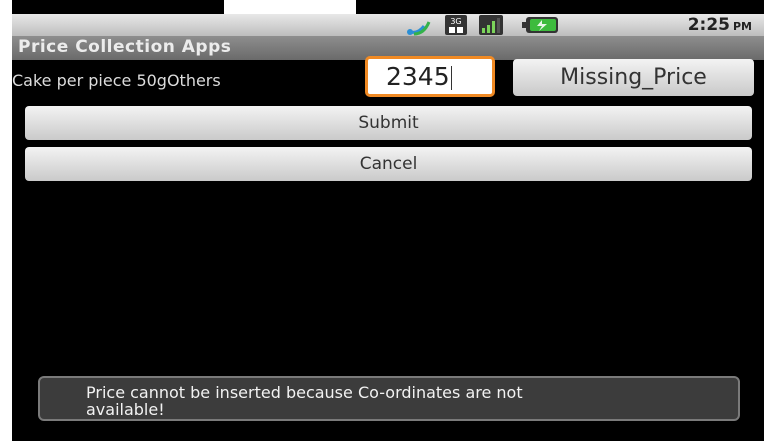 The height and width of the screenshot is (441, 764). I want to click on item-label: Cake per piece 50gOthers, so click(116, 80).